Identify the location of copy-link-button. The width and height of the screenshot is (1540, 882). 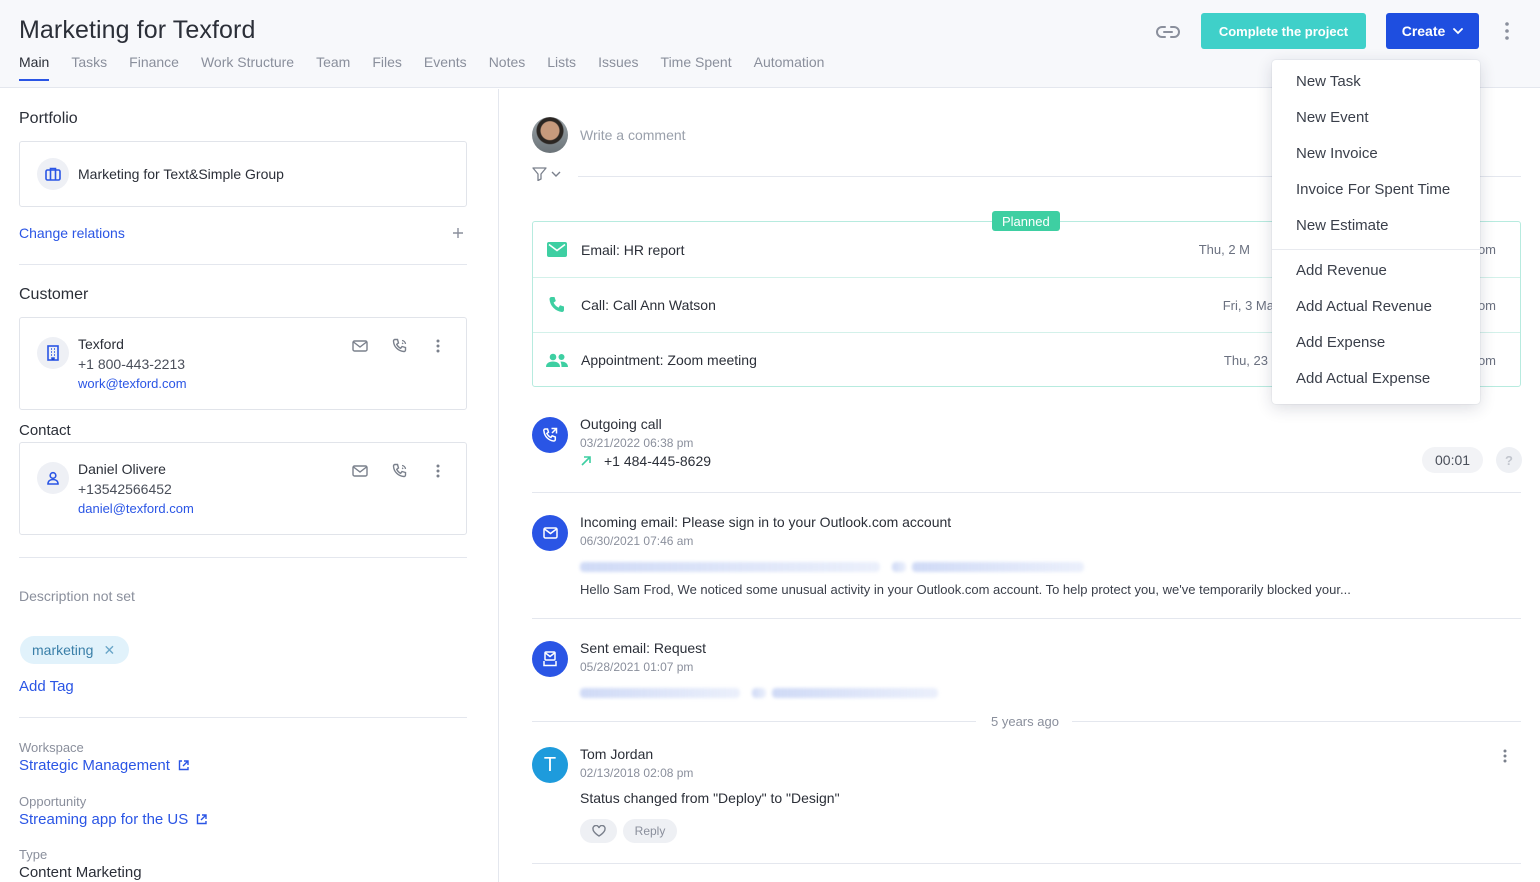
(1168, 32).